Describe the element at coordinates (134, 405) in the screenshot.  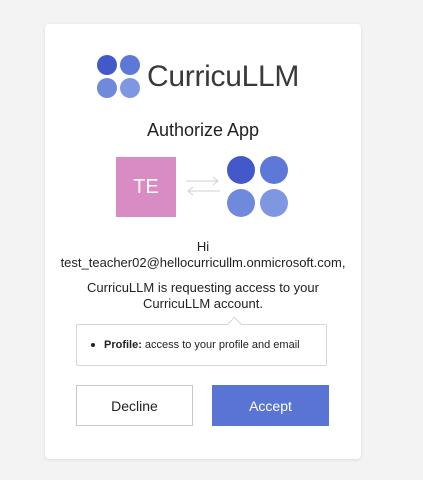
I see `decline-button: Decline` at that location.